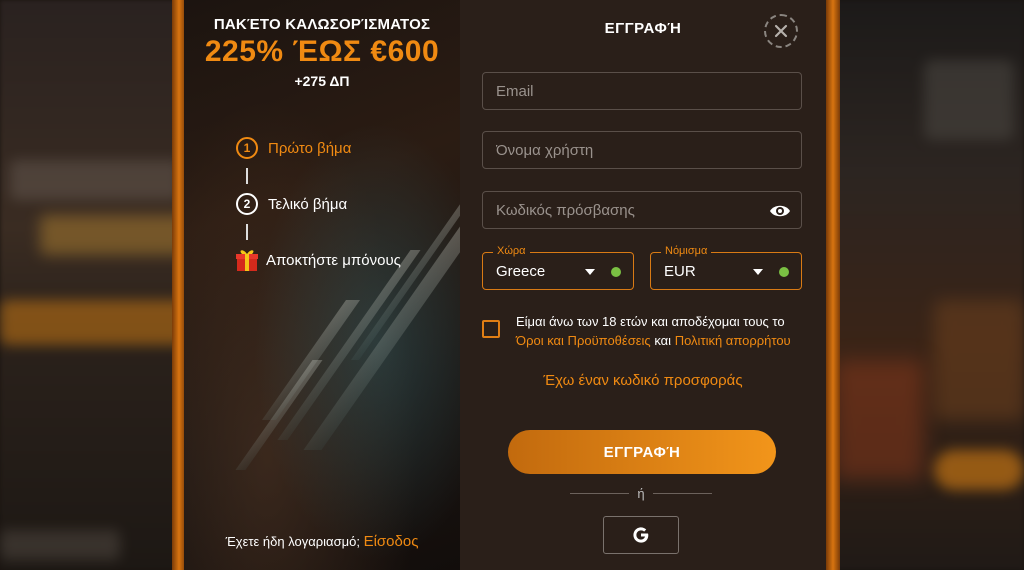  What do you see at coordinates (833, 285) in the screenshot?
I see `modal-frame-right` at bounding box center [833, 285].